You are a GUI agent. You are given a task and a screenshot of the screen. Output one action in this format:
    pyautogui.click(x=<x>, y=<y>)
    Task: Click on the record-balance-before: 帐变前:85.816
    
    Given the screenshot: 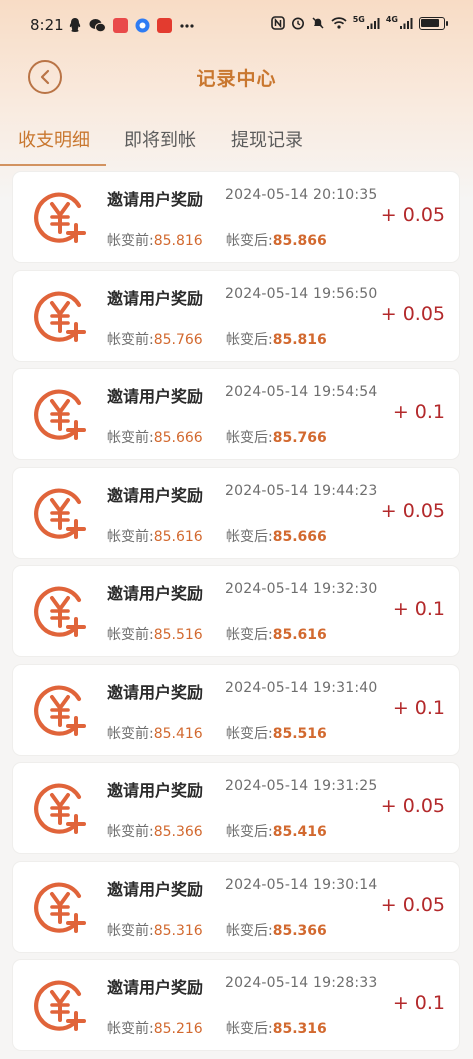 What is the action you would take?
    pyautogui.click(x=155, y=240)
    